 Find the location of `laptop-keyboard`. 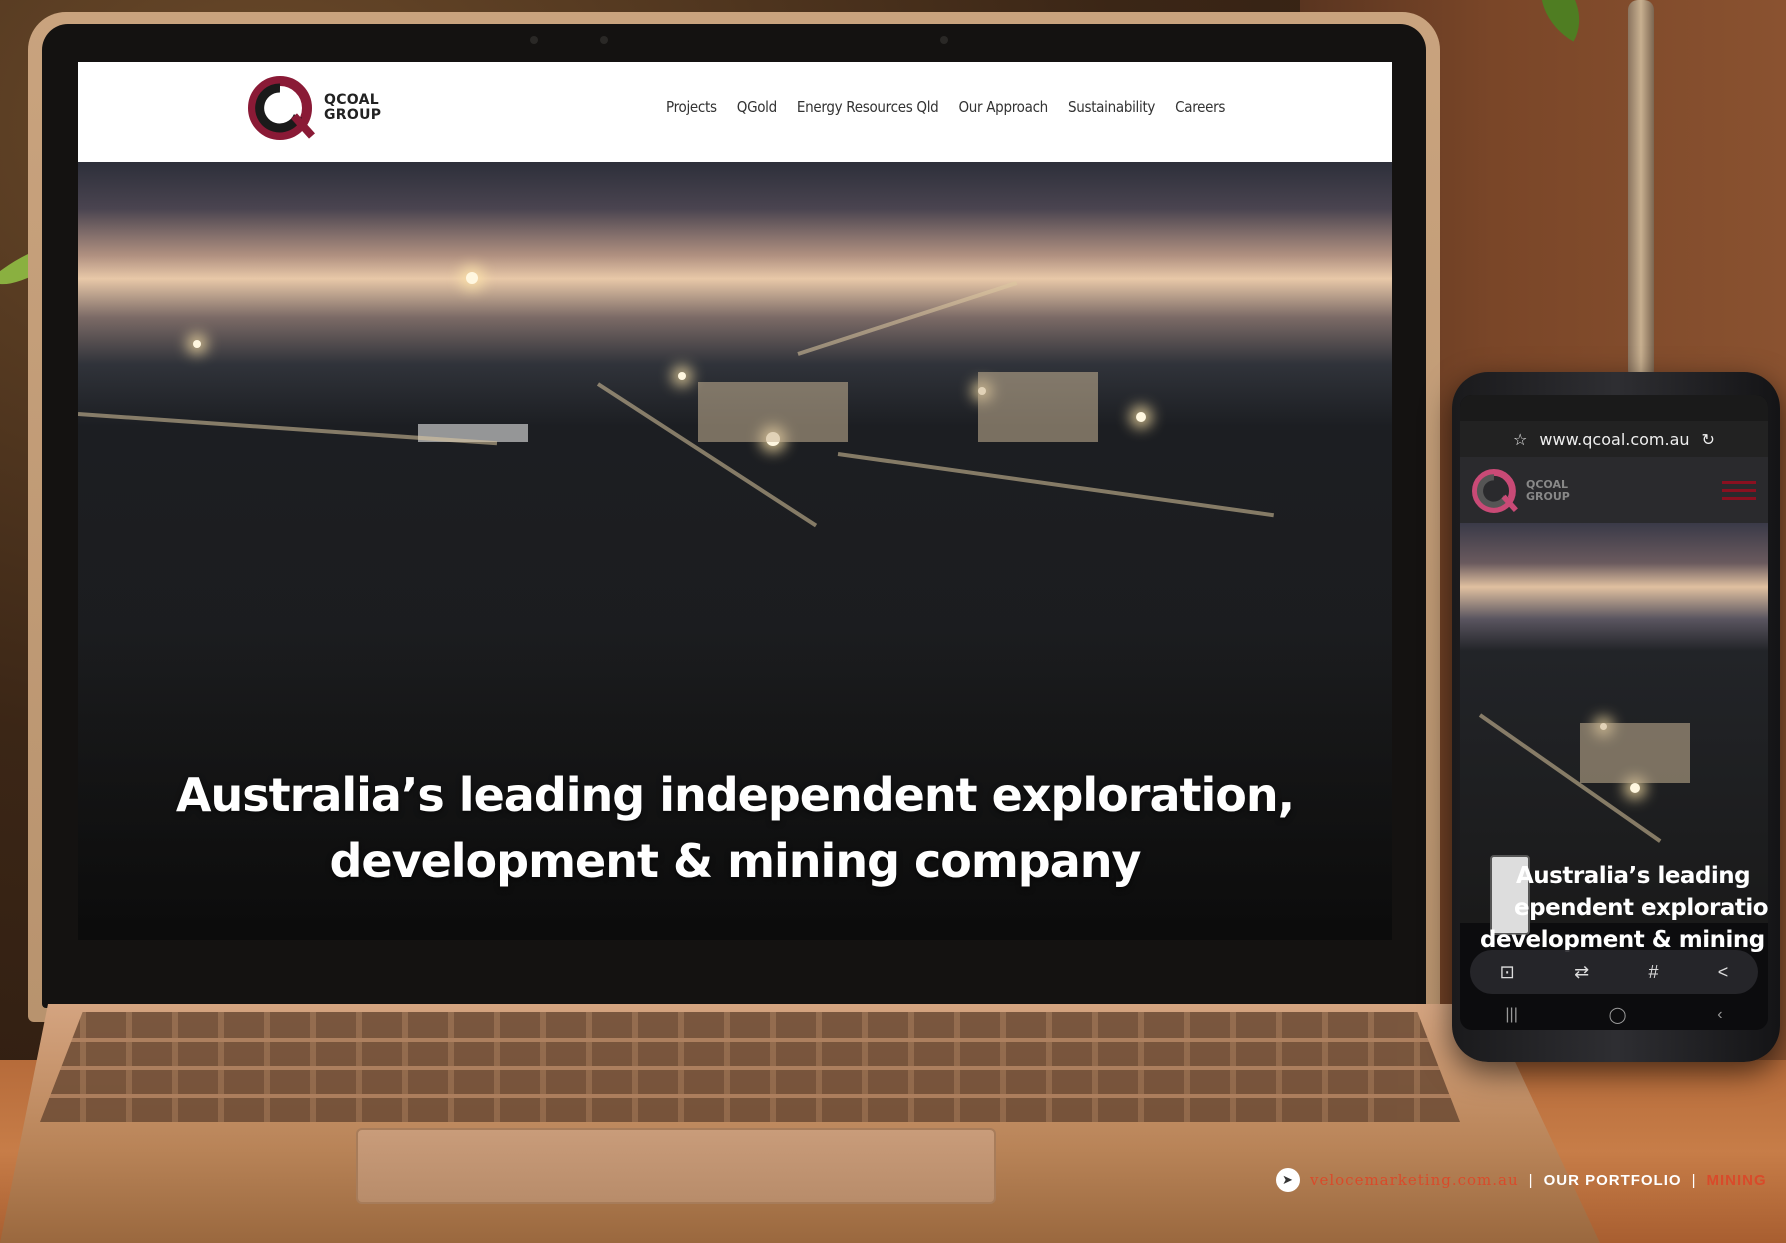

laptop-keyboard is located at coordinates (750, 1067).